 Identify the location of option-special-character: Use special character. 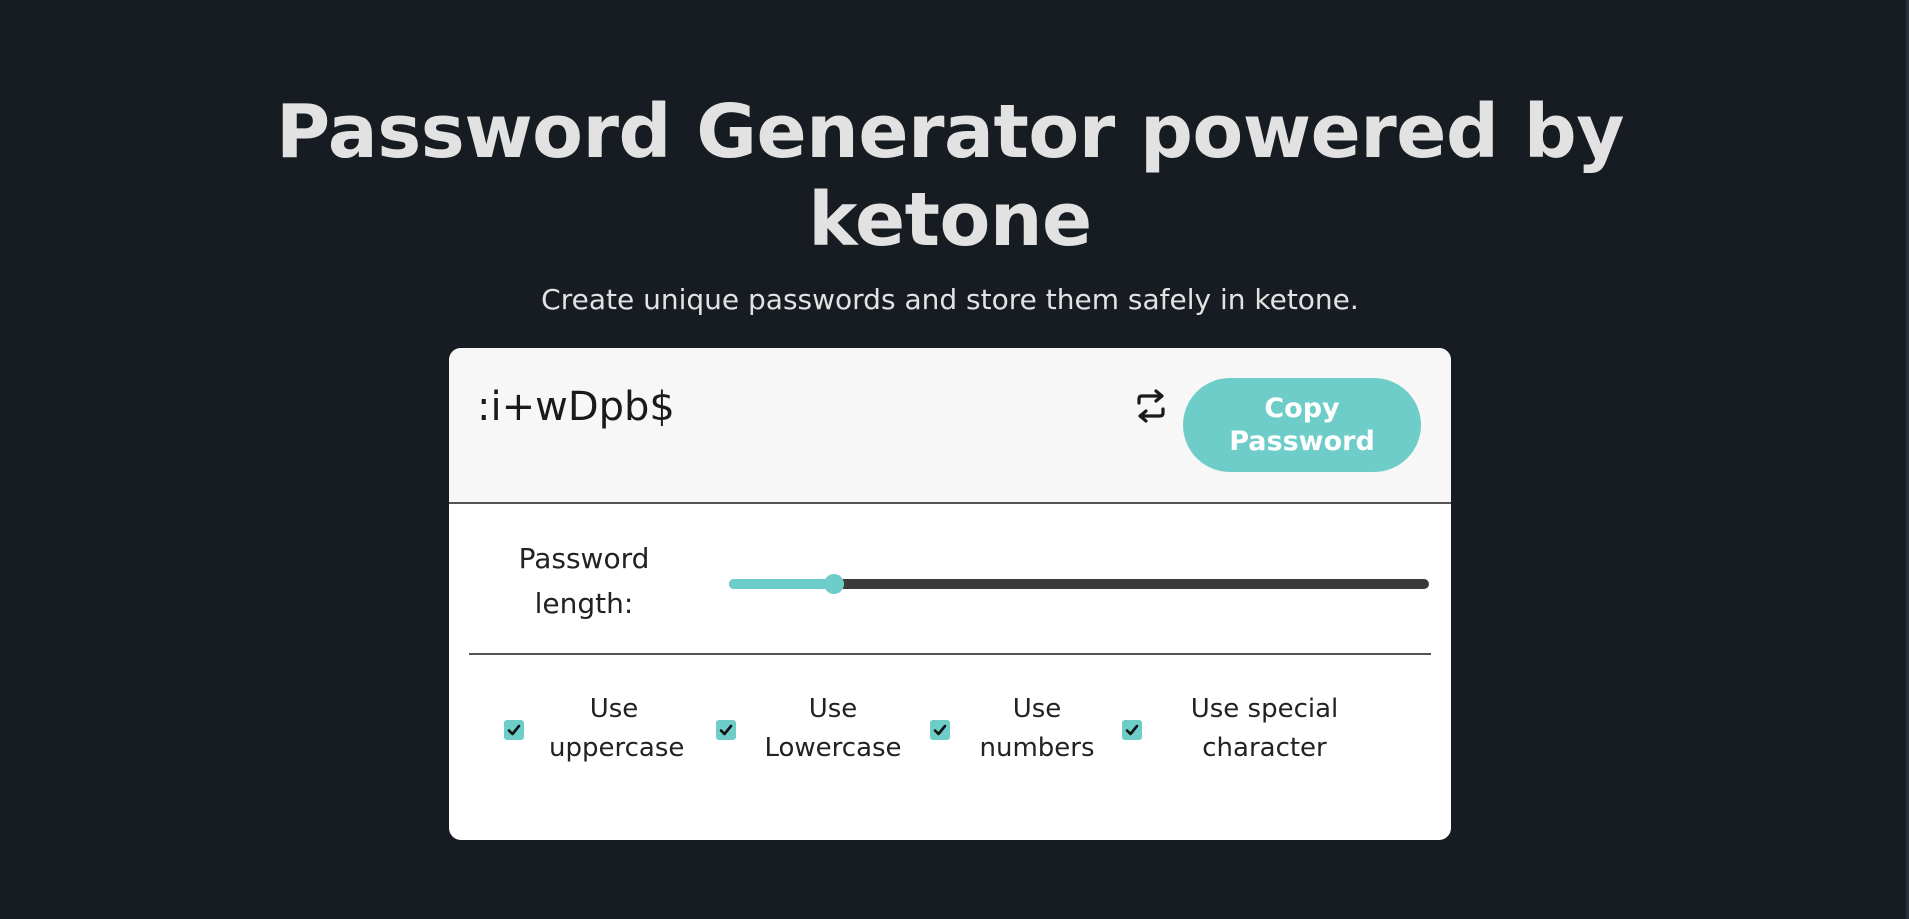
(1247, 730).